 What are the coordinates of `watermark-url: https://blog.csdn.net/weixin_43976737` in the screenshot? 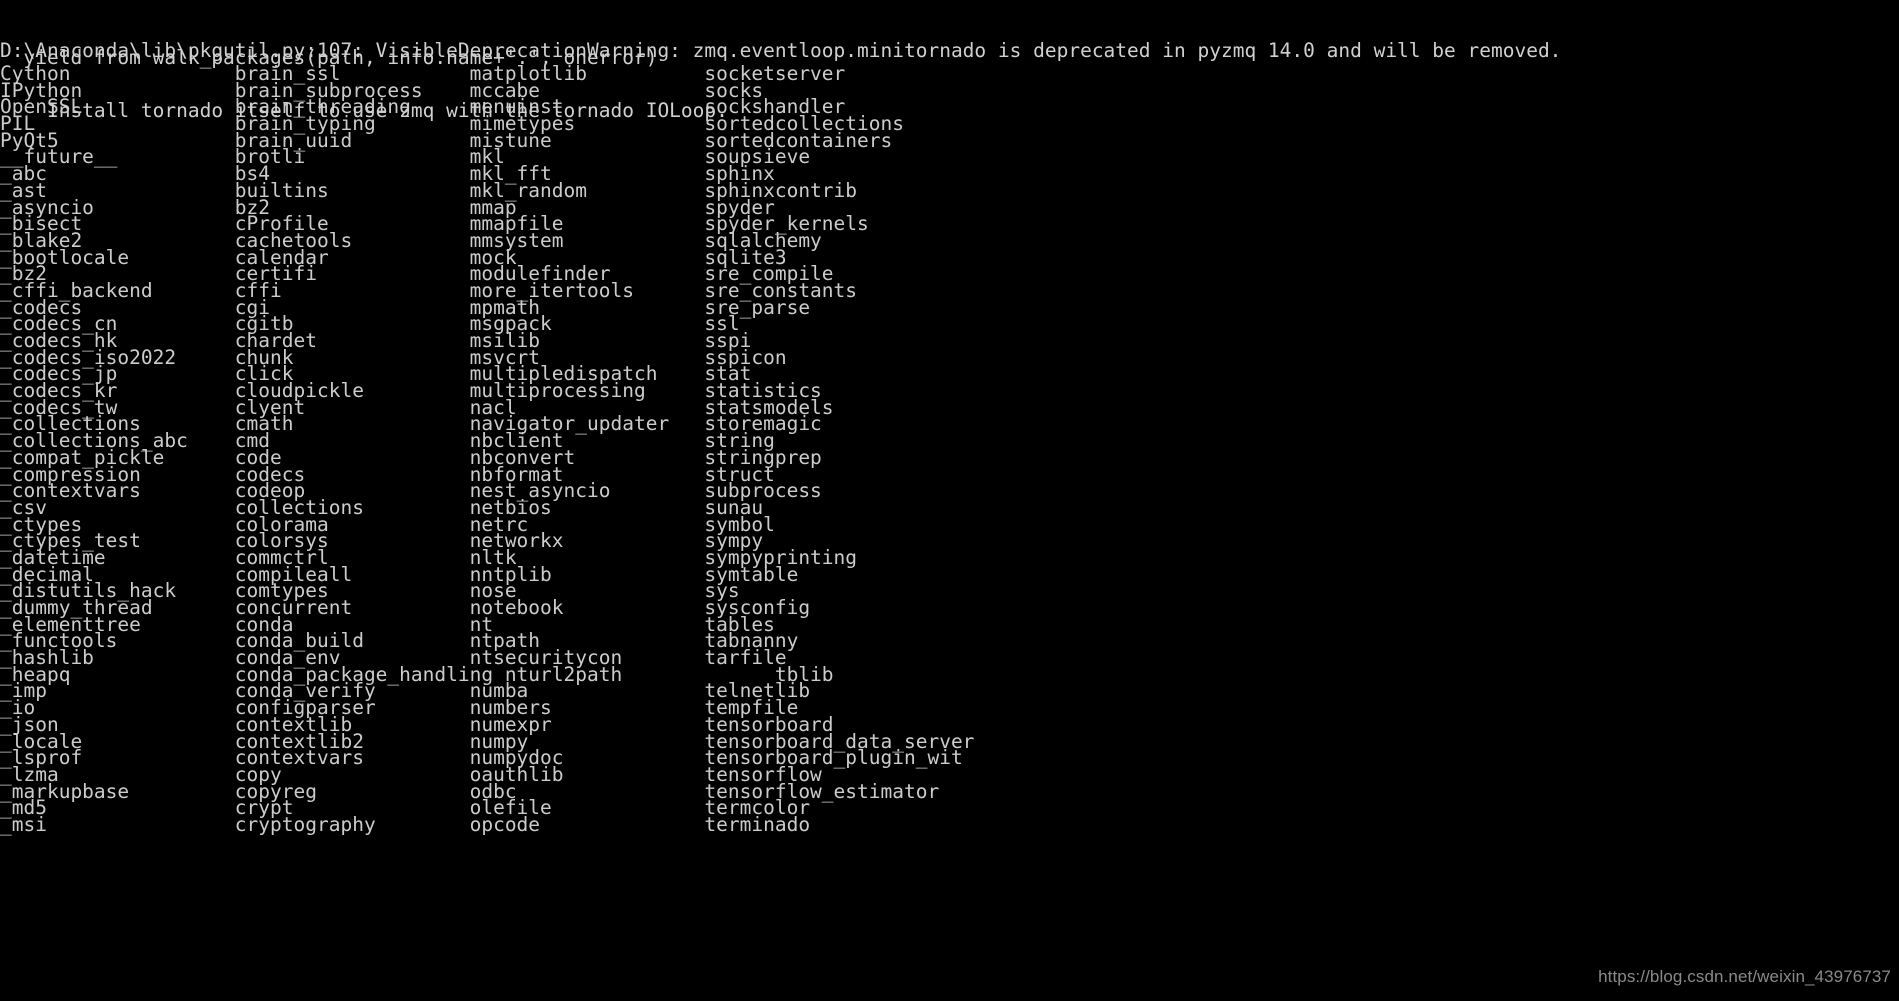 It's located at (1744, 976).